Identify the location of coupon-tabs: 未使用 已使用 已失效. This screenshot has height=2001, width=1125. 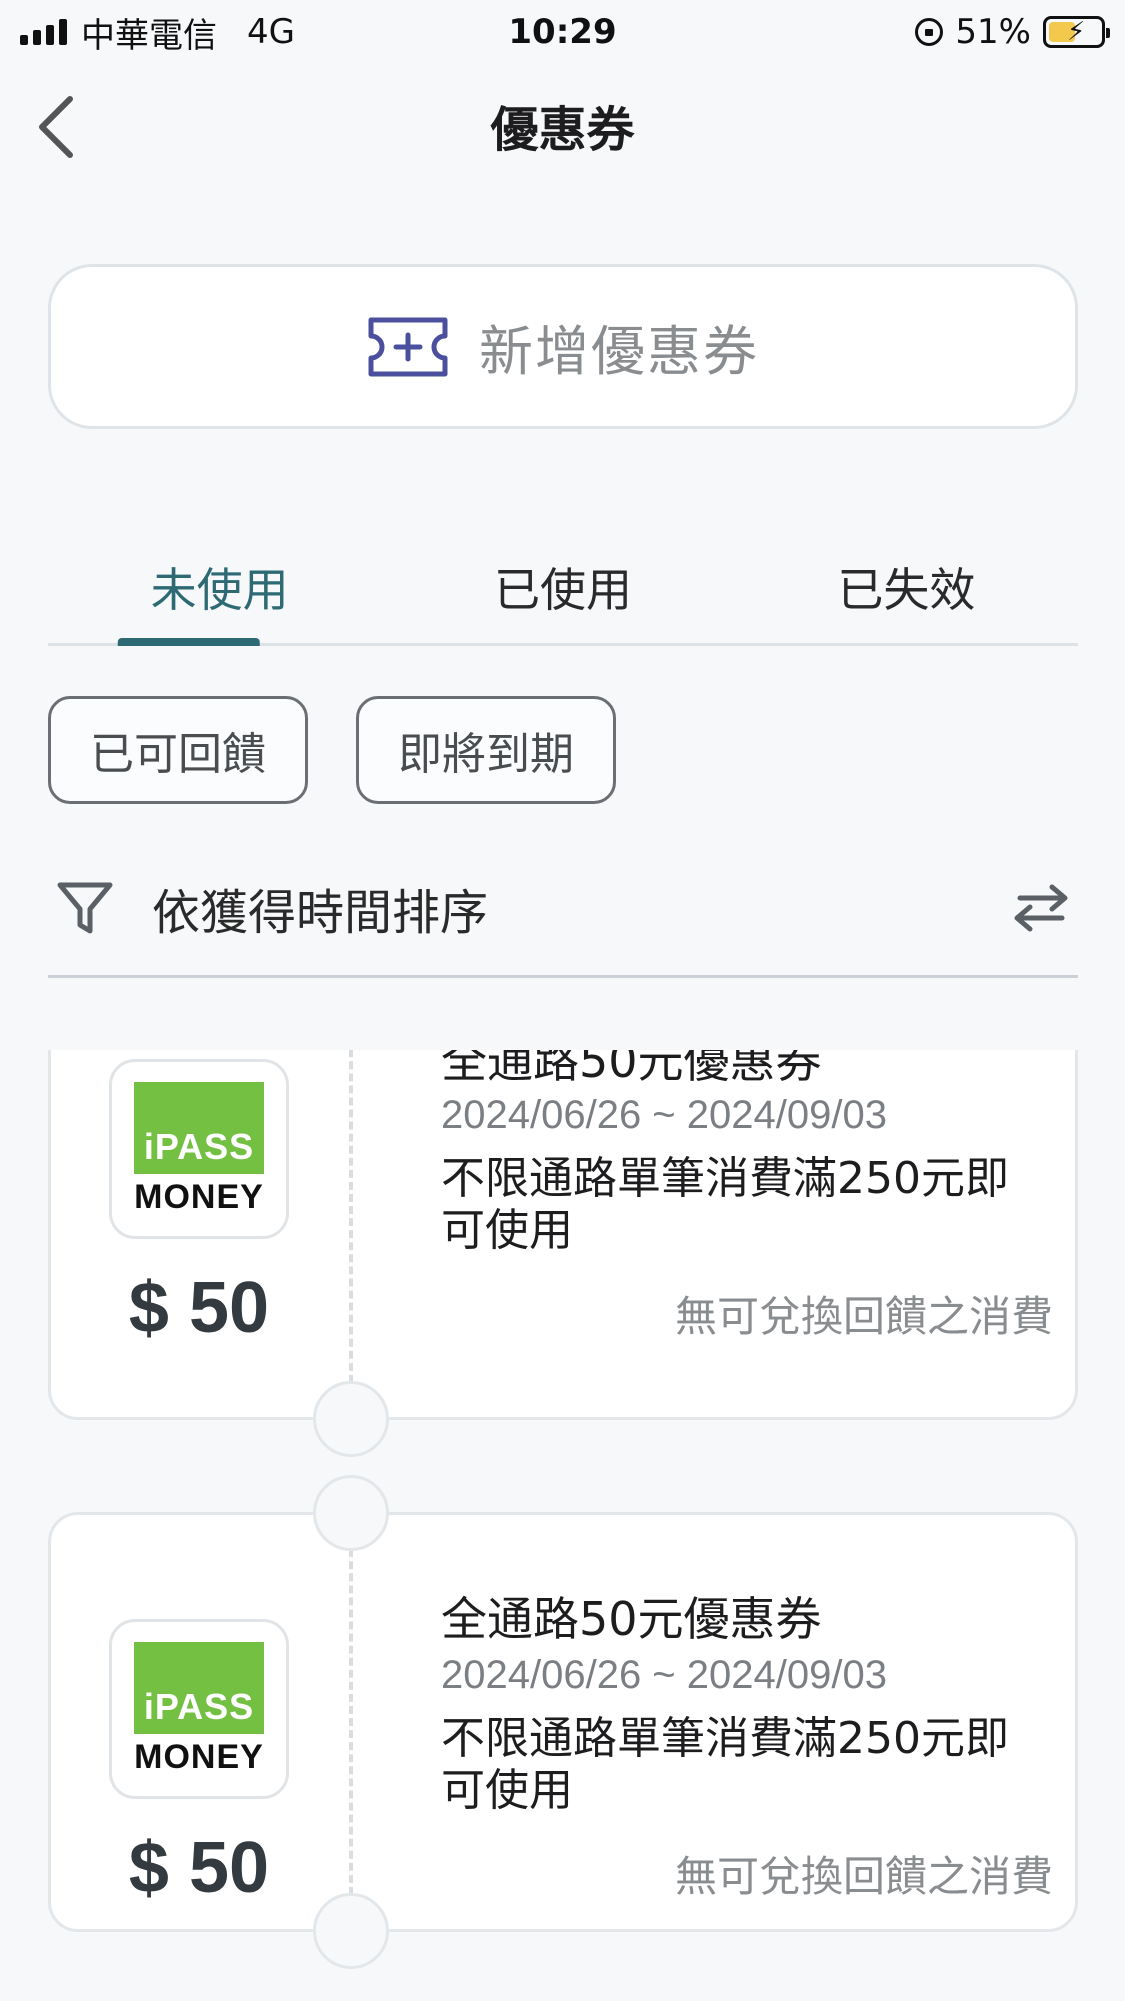
(563, 588).